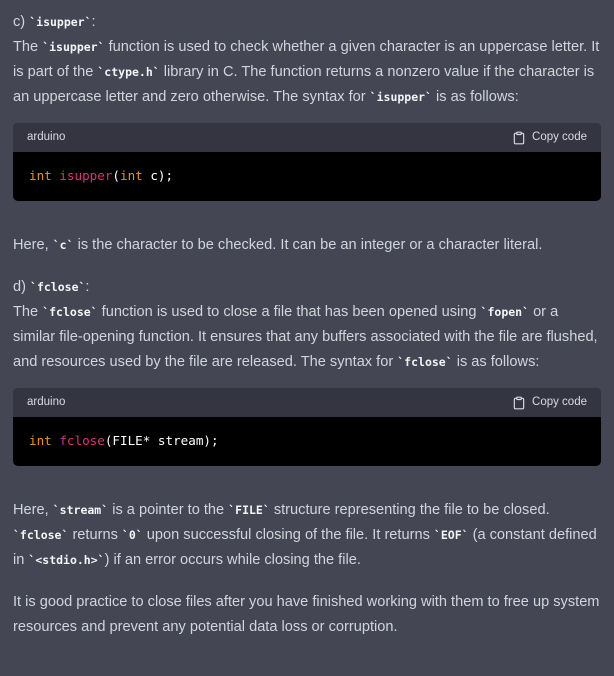 The width and height of the screenshot is (614, 676). Describe the element at coordinates (158, 175) in the screenshot. I see `code-token: c);` at that location.